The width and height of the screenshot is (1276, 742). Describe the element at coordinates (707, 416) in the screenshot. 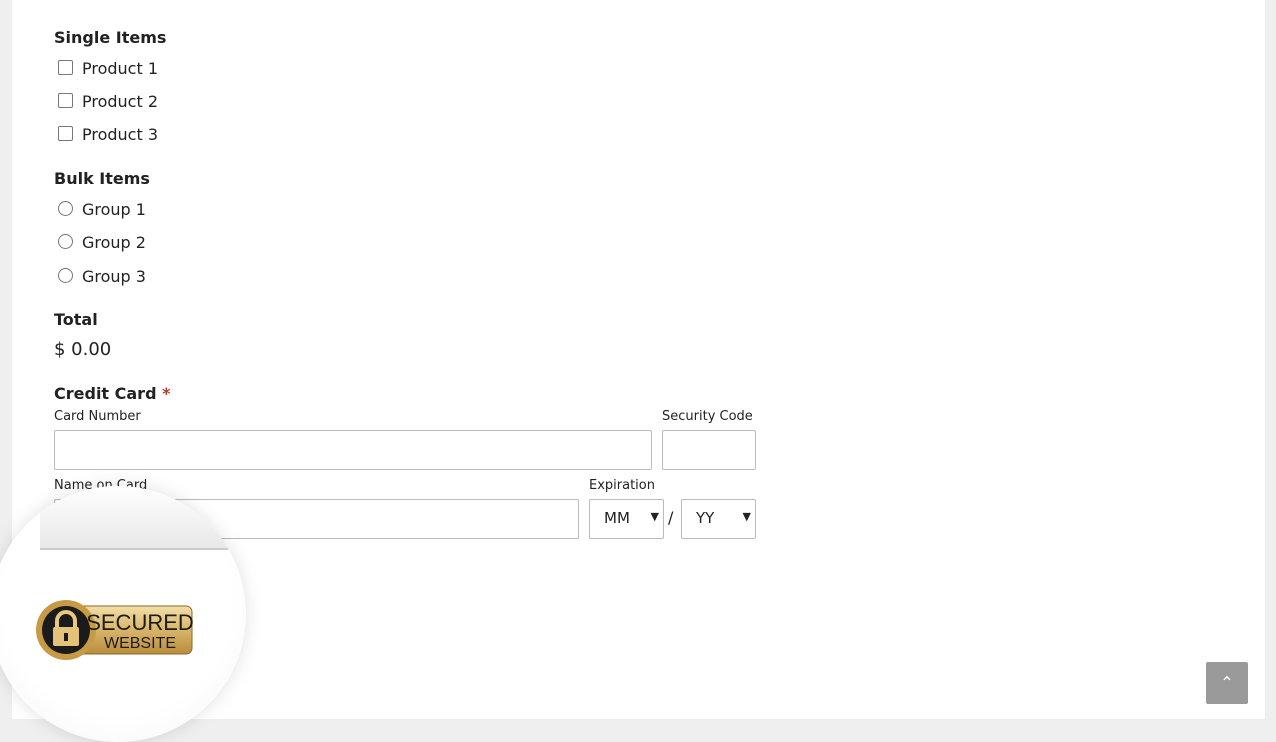

I see `security-code-label: Security Code` at that location.